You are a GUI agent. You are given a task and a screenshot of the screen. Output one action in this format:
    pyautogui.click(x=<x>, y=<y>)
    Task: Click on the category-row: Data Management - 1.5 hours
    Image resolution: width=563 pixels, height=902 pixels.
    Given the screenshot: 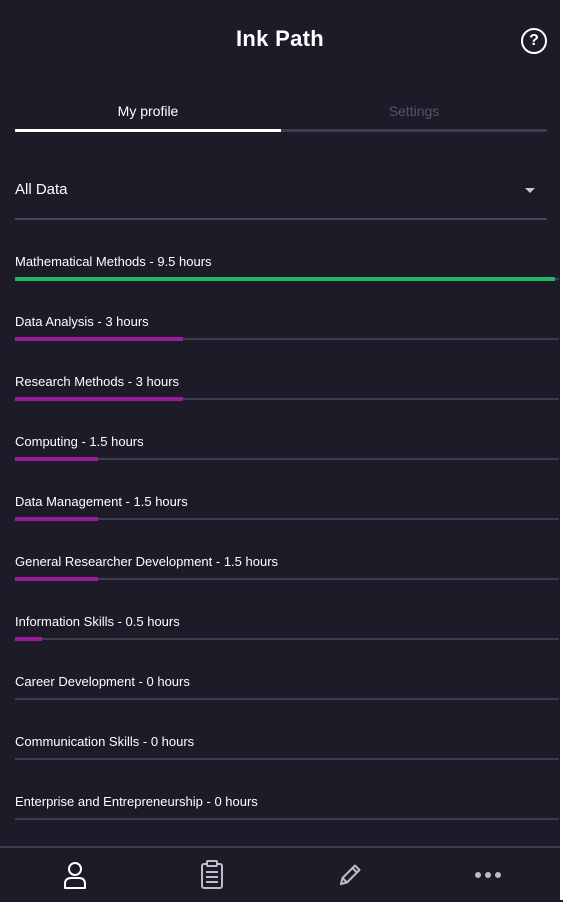 What is the action you would take?
    pyautogui.click(x=287, y=510)
    